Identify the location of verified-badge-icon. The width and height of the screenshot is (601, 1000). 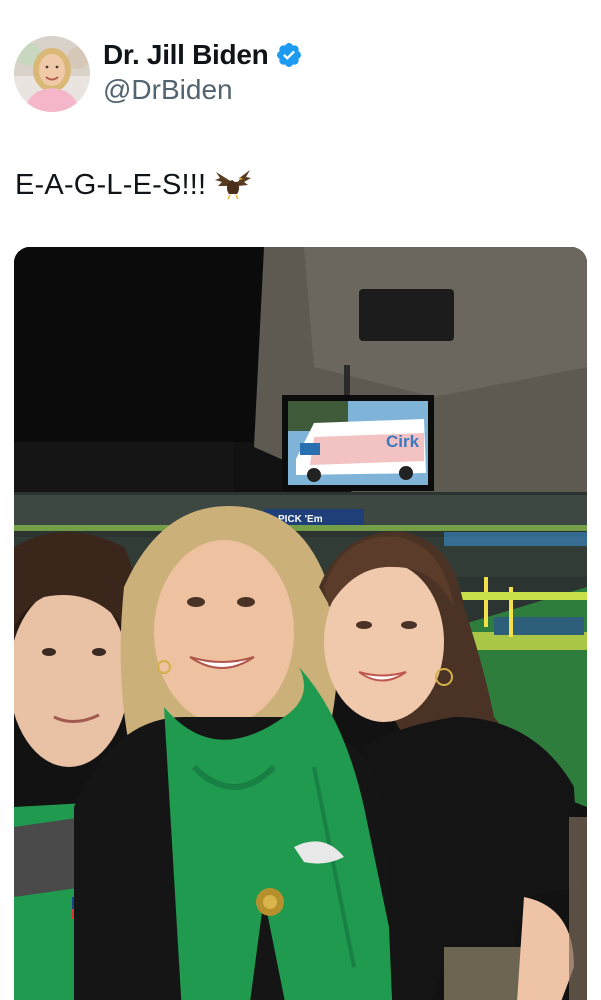
(289, 55).